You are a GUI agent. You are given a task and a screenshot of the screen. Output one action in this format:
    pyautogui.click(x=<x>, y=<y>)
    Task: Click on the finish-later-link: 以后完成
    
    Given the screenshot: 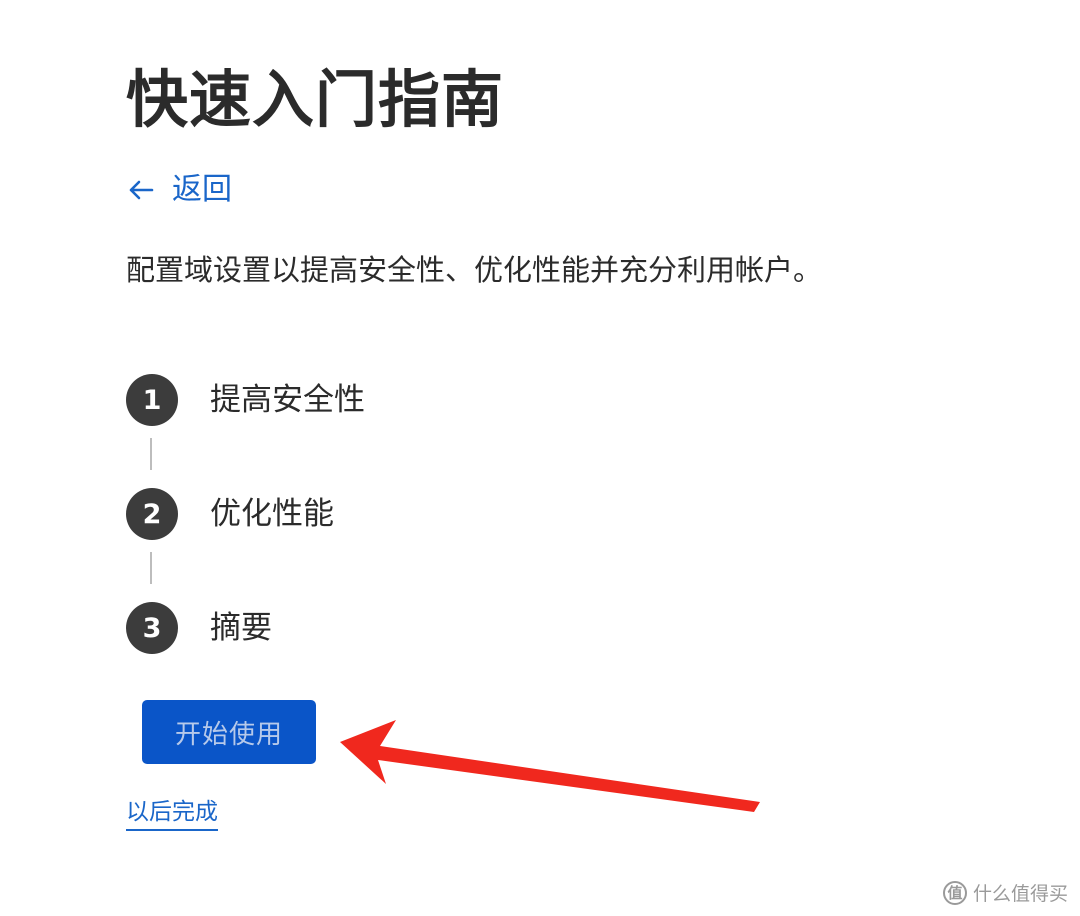 What is the action you would take?
    pyautogui.click(x=172, y=813)
    